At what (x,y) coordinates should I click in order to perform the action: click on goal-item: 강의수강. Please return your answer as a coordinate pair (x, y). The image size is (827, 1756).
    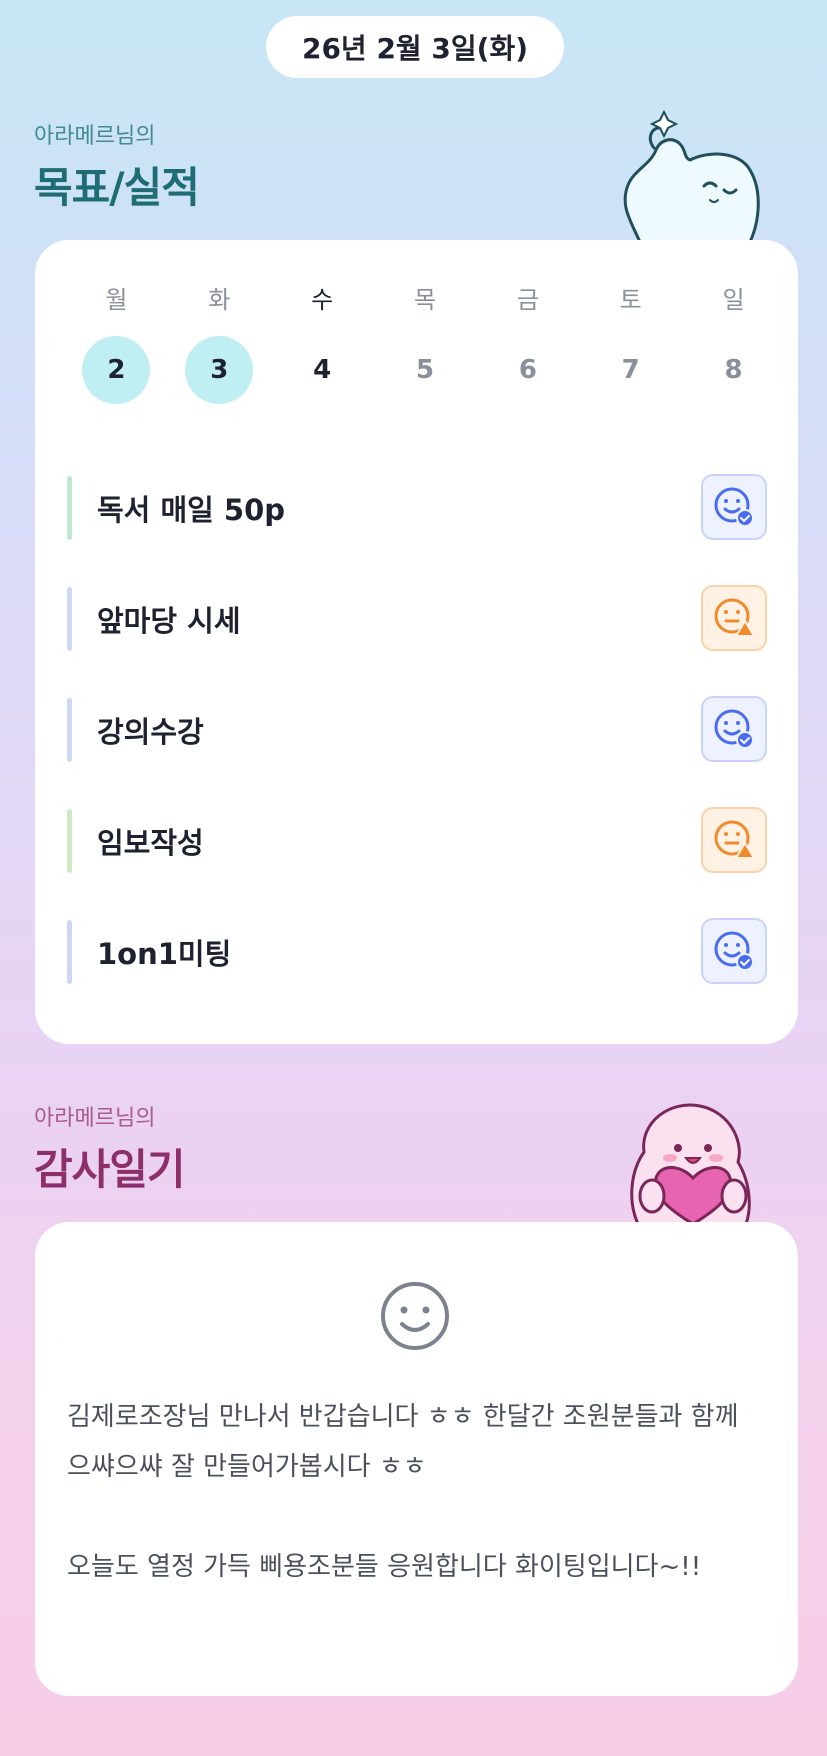
    Looking at the image, I should click on (417, 729).